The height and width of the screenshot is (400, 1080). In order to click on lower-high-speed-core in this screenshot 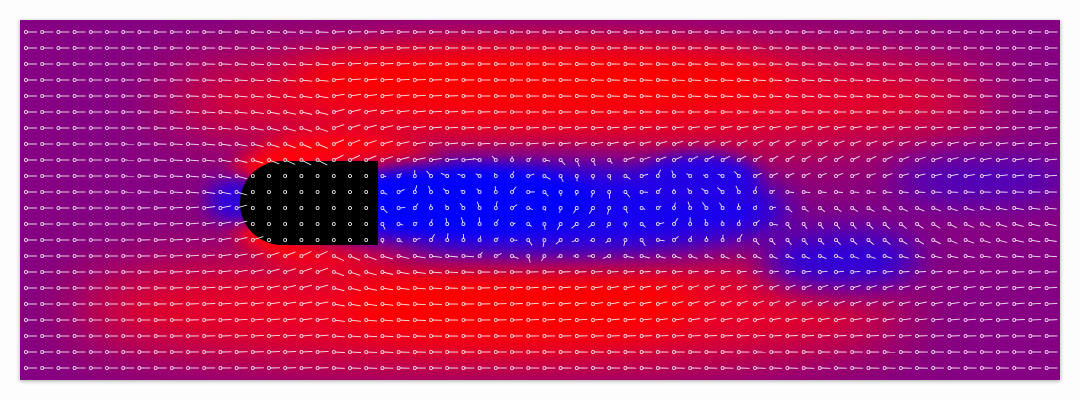, I will do `click(520, 305)`.